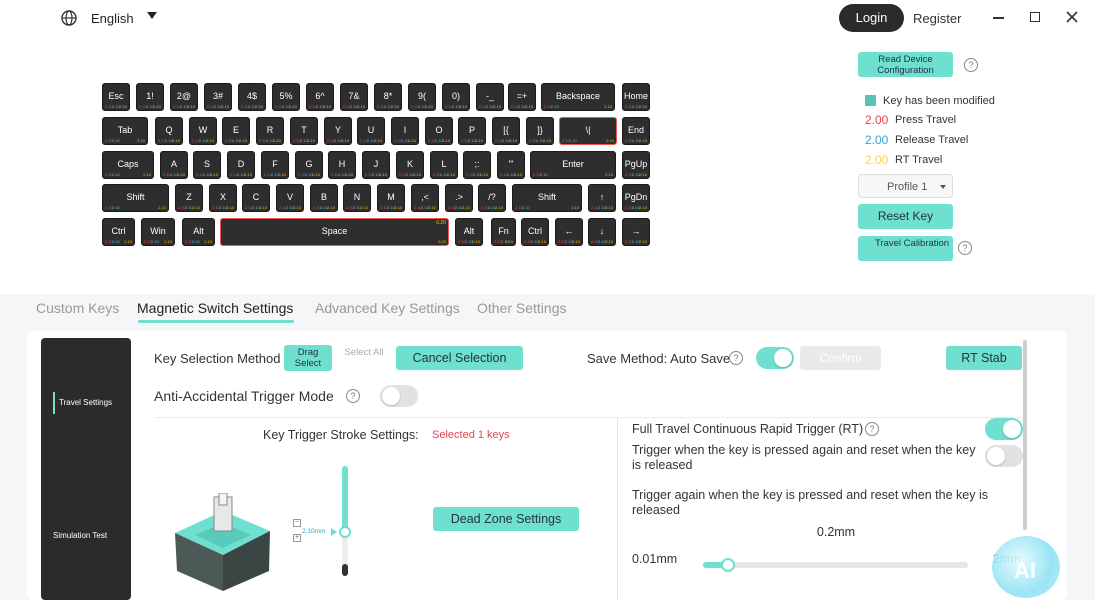 This screenshot has height=600, width=1095. I want to click on key-enter: Enter 2.10 2.10 2.10, so click(573, 165).